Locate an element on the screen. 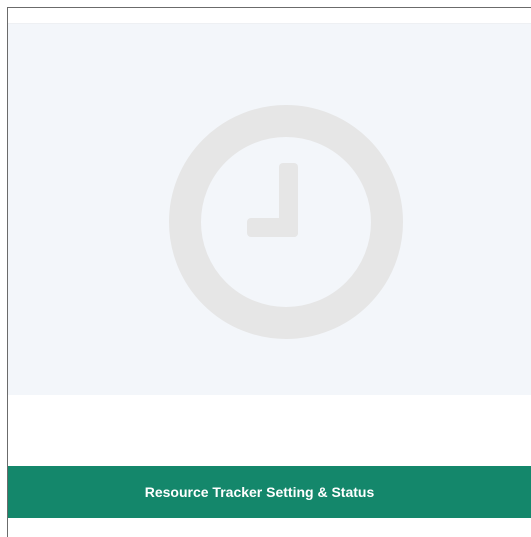  resource-tracker-setting-button: Resource Tracker Setting & Status is located at coordinates (269, 492).